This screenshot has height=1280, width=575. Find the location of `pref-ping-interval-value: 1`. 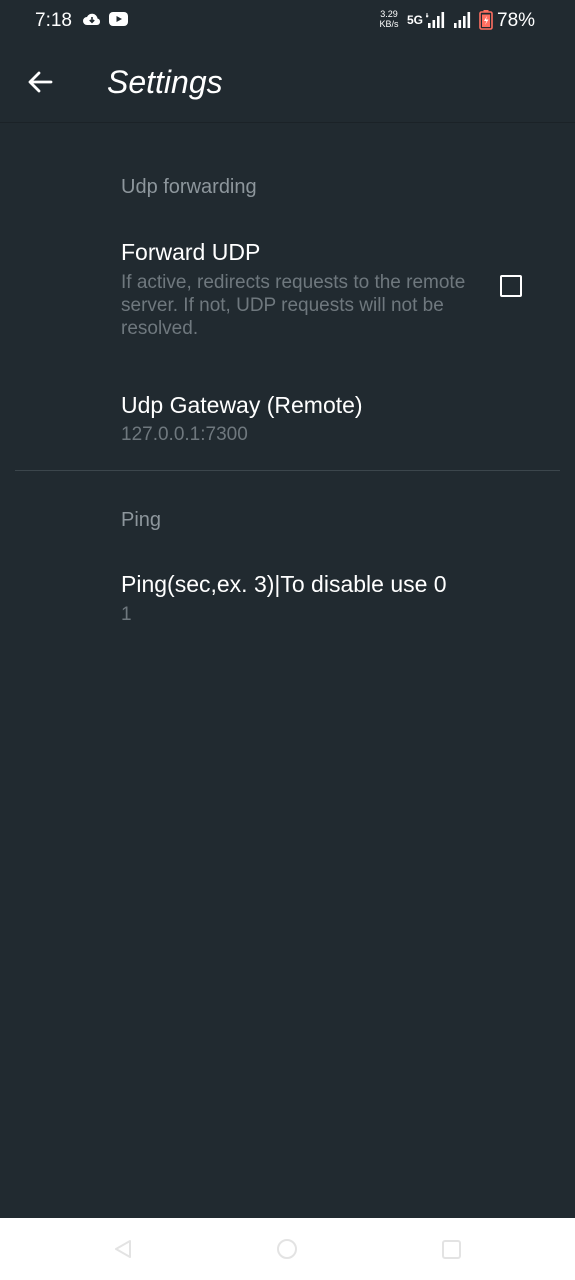

pref-ping-interval-value: 1 is located at coordinates (126, 614).